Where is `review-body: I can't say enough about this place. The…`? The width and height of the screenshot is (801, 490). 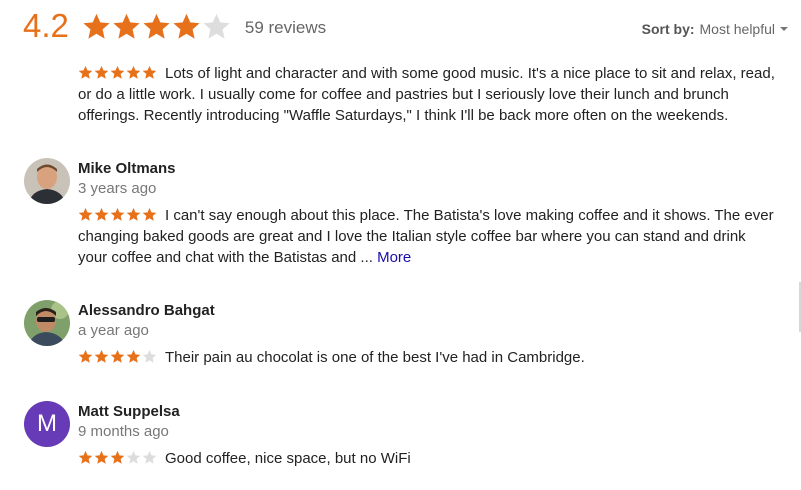
review-body: I can't say enough about this place. The… is located at coordinates (428, 236).